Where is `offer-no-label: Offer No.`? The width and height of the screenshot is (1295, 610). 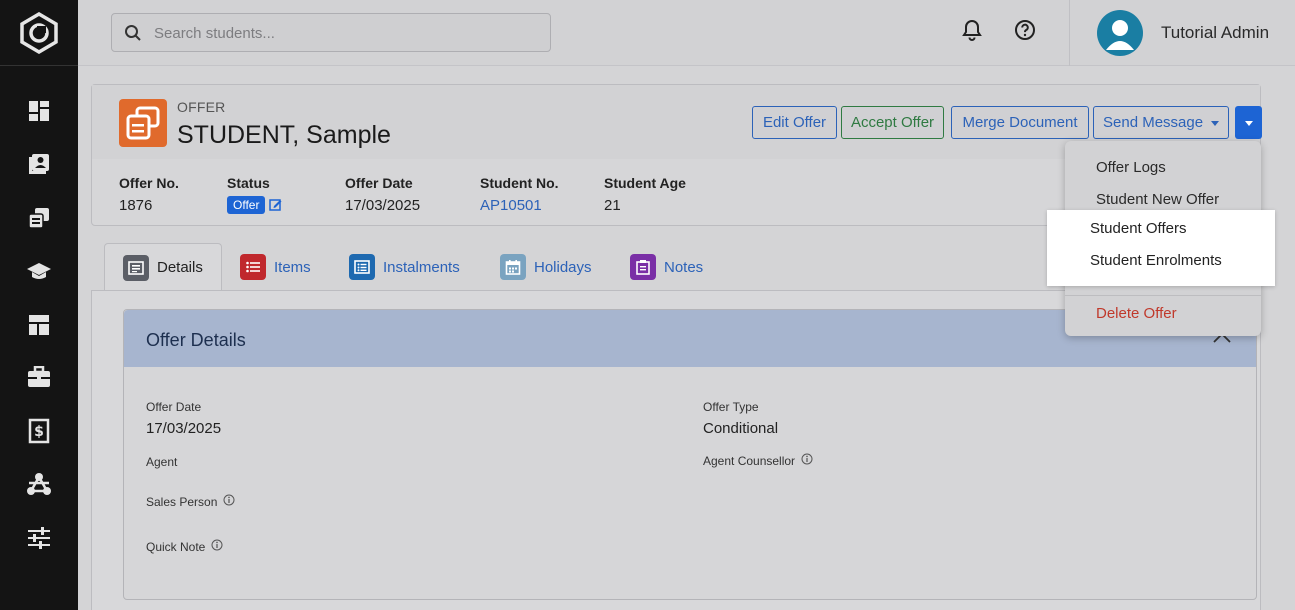
offer-no-label: Offer No. is located at coordinates (149, 183).